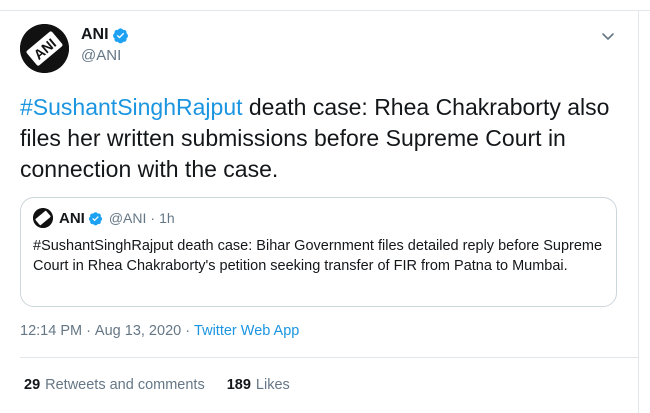 This screenshot has height=413, width=650. Describe the element at coordinates (238, 385) in the screenshot. I see `likes-count: 189` at that location.